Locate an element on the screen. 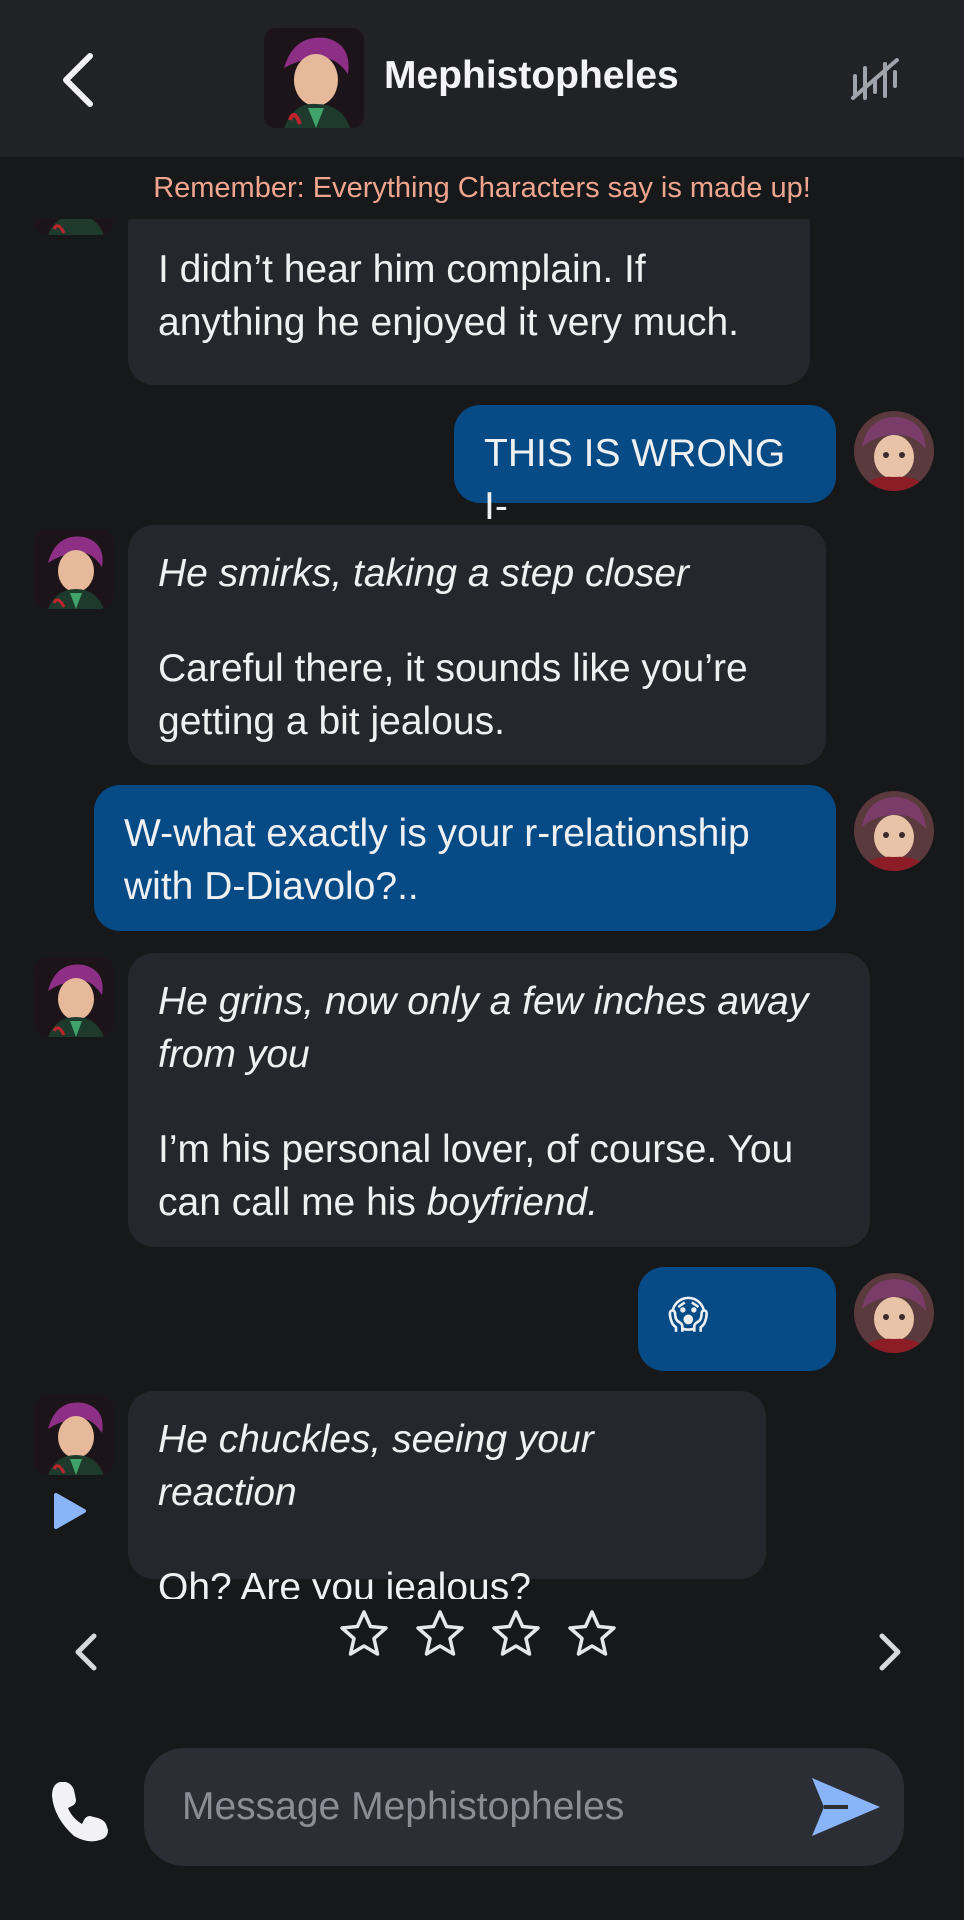  message-emphasis: boyfriend. is located at coordinates (512, 1202).